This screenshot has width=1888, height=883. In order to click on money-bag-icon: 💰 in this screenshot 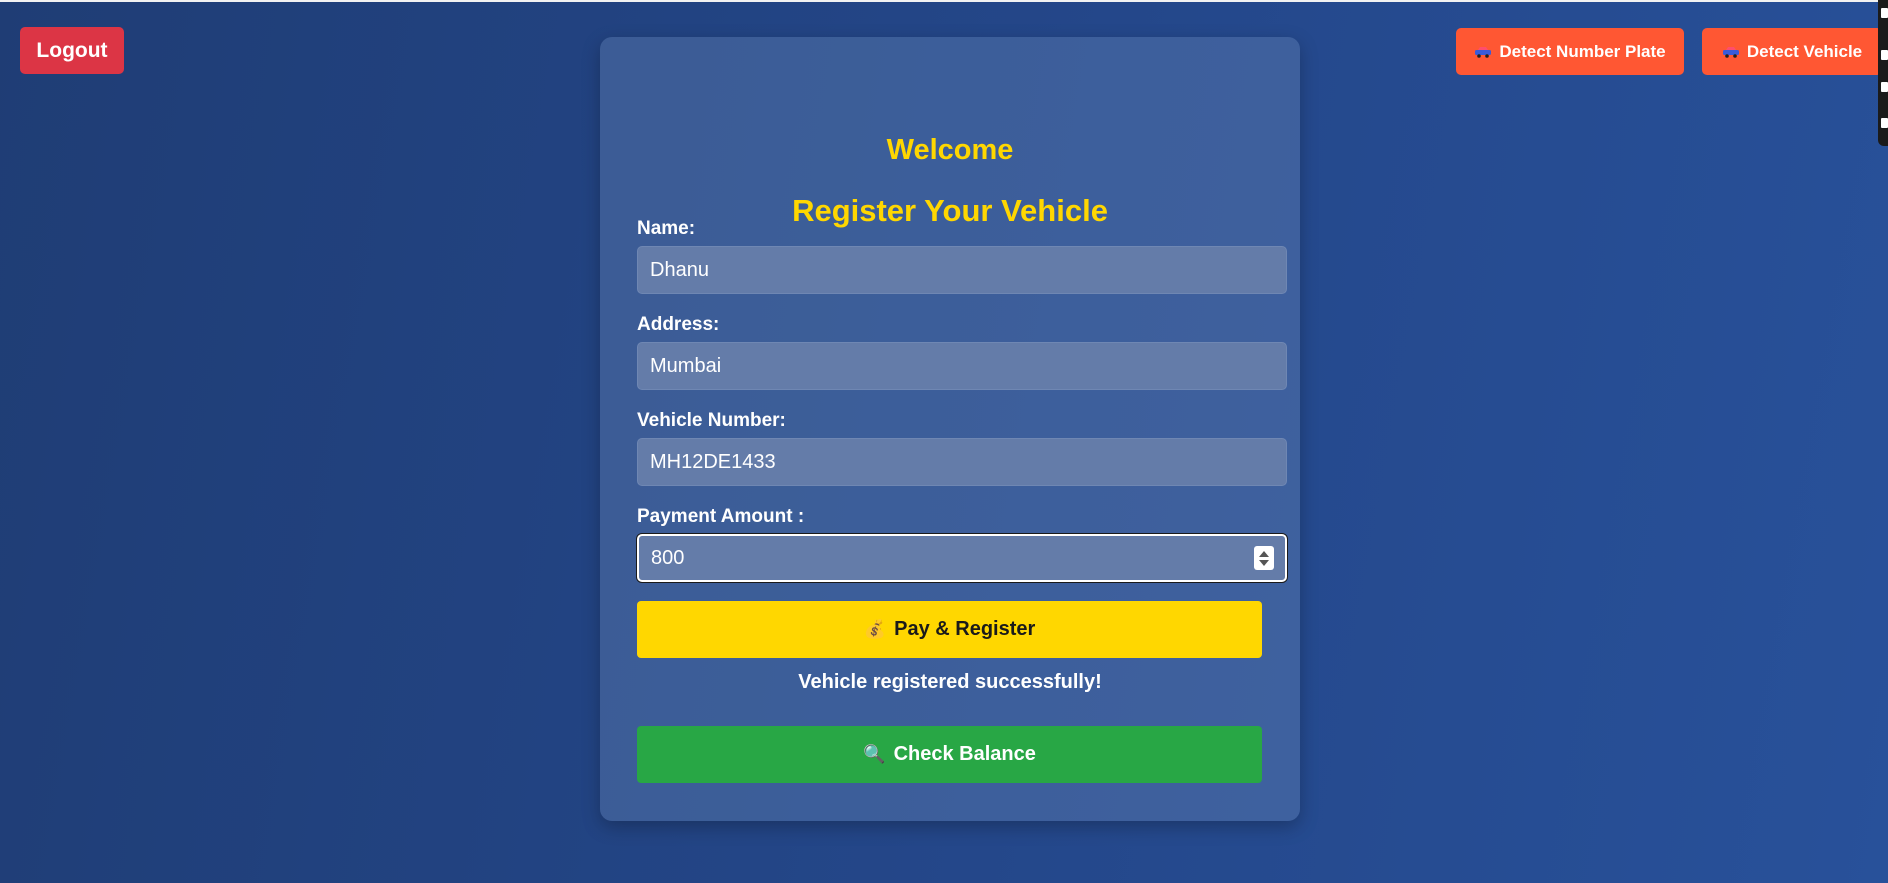, I will do `click(875, 629)`.